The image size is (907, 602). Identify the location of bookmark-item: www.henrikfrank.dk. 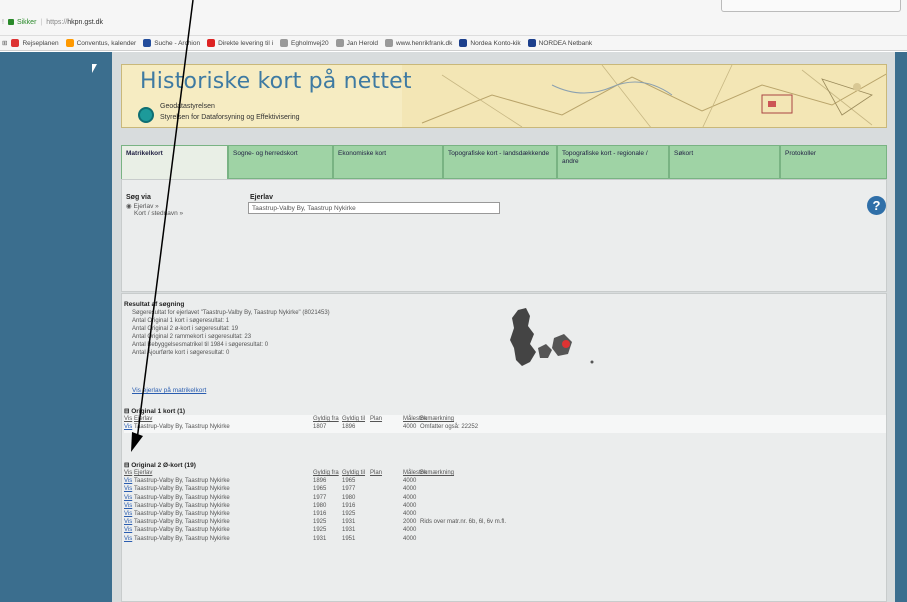
(418, 43).